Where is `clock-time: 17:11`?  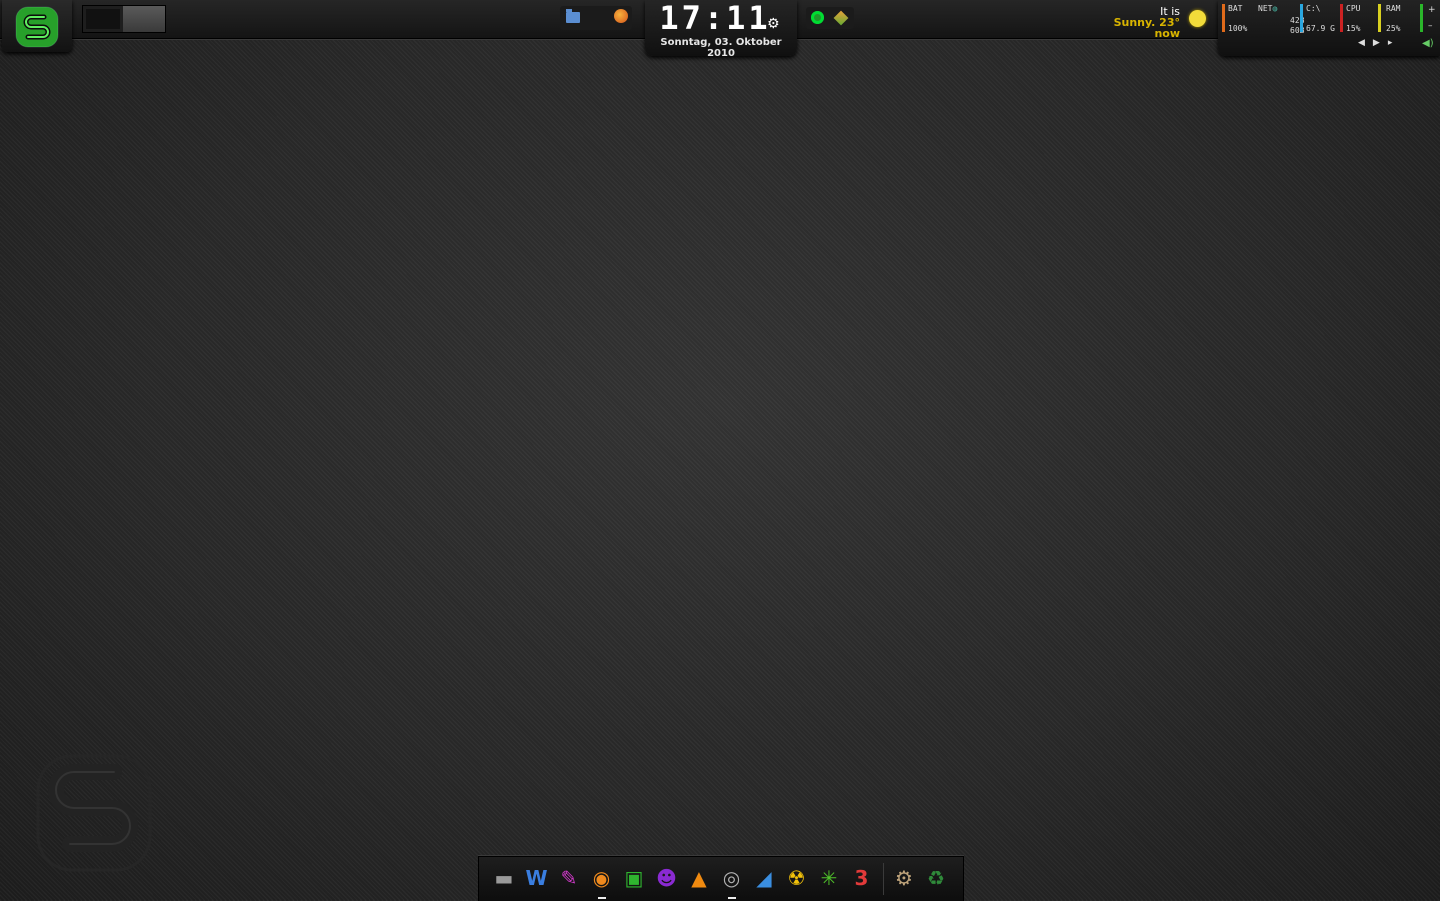
clock-time: 17:11 is located at coordinates (715, 18).